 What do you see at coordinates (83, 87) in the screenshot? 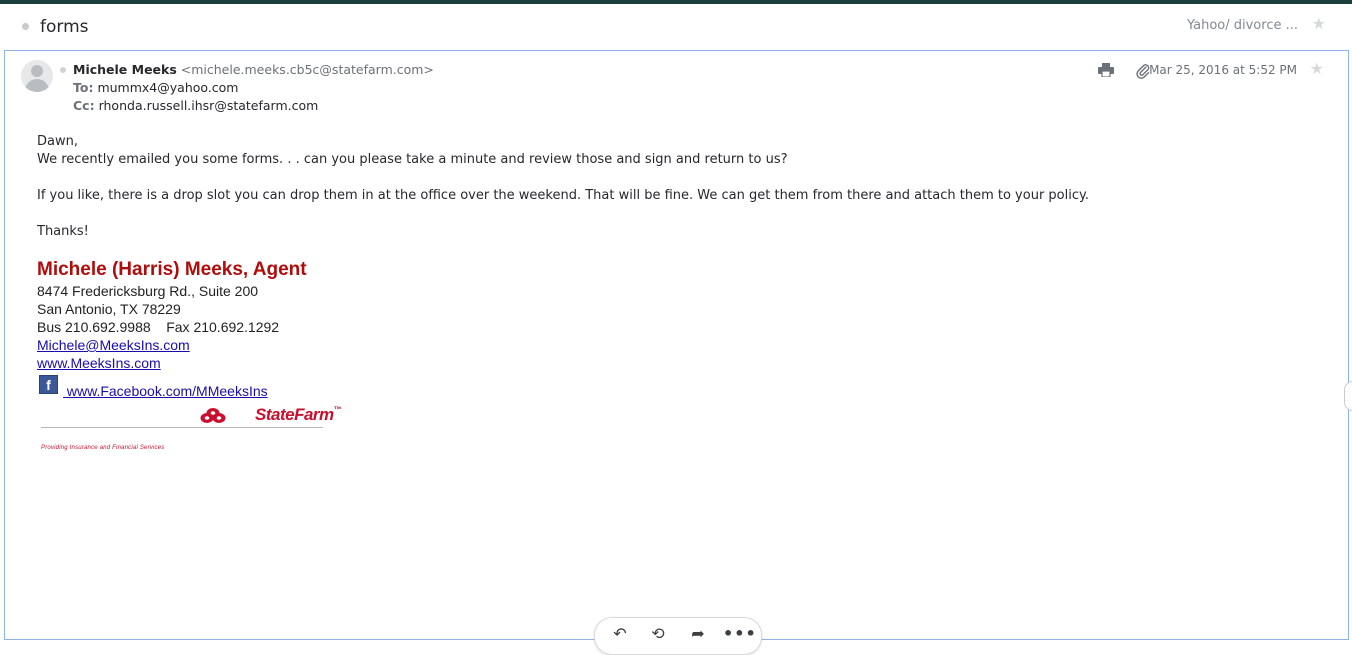
I see `to-label: To:` at bounding box center [83, 87].